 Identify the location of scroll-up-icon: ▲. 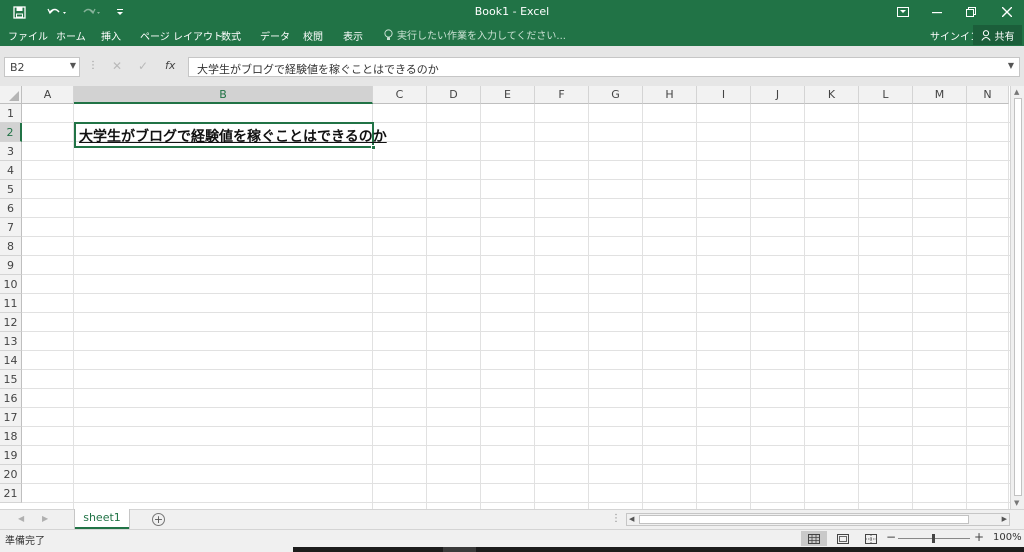
(1016, 92).